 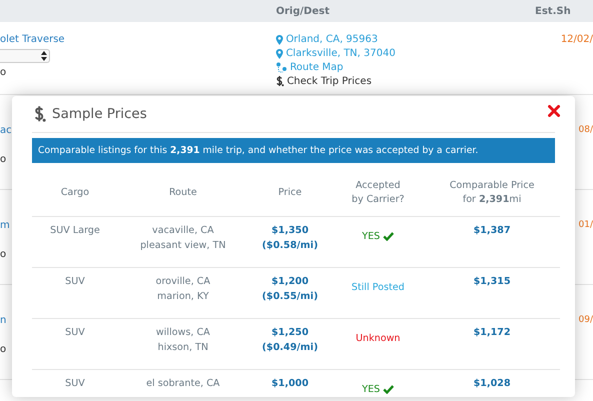 What do you see at coordinates (32, 39) in the screenshot?
I see `vehicle-link: olet Traverse` at bounding box center [32, 39].